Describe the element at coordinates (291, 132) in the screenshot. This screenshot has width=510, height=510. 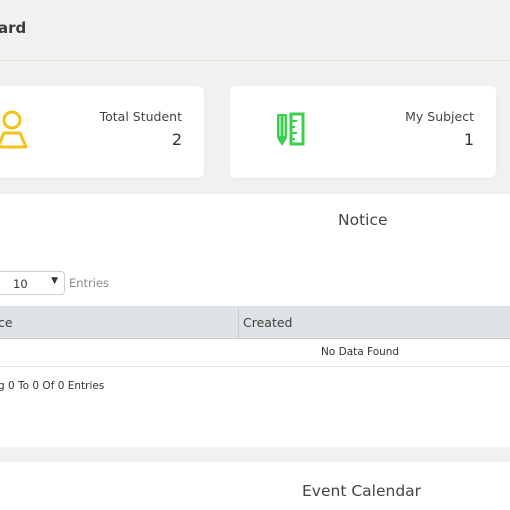
I see `ruler-pencil-icon` at that location.